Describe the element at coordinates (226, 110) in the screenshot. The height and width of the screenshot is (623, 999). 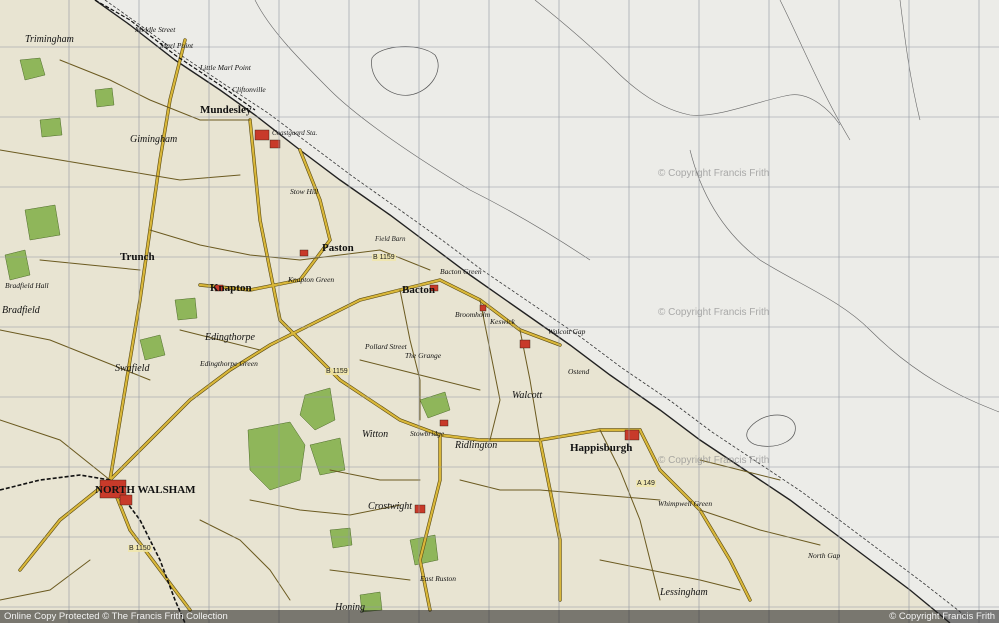
I see `label-mundesley: Mundesley` at that location.